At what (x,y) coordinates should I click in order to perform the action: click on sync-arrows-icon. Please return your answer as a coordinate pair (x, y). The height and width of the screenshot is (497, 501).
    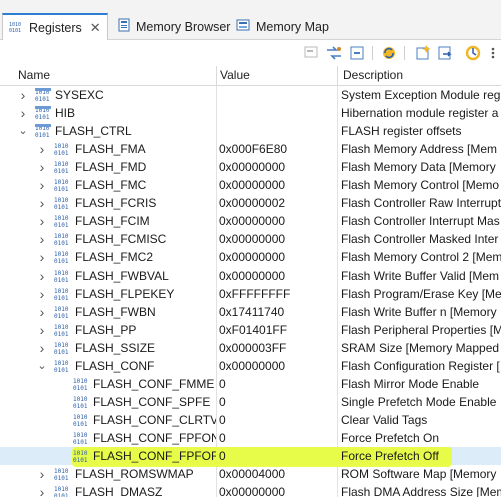
    Looking at the image, I should click on (334, 53).